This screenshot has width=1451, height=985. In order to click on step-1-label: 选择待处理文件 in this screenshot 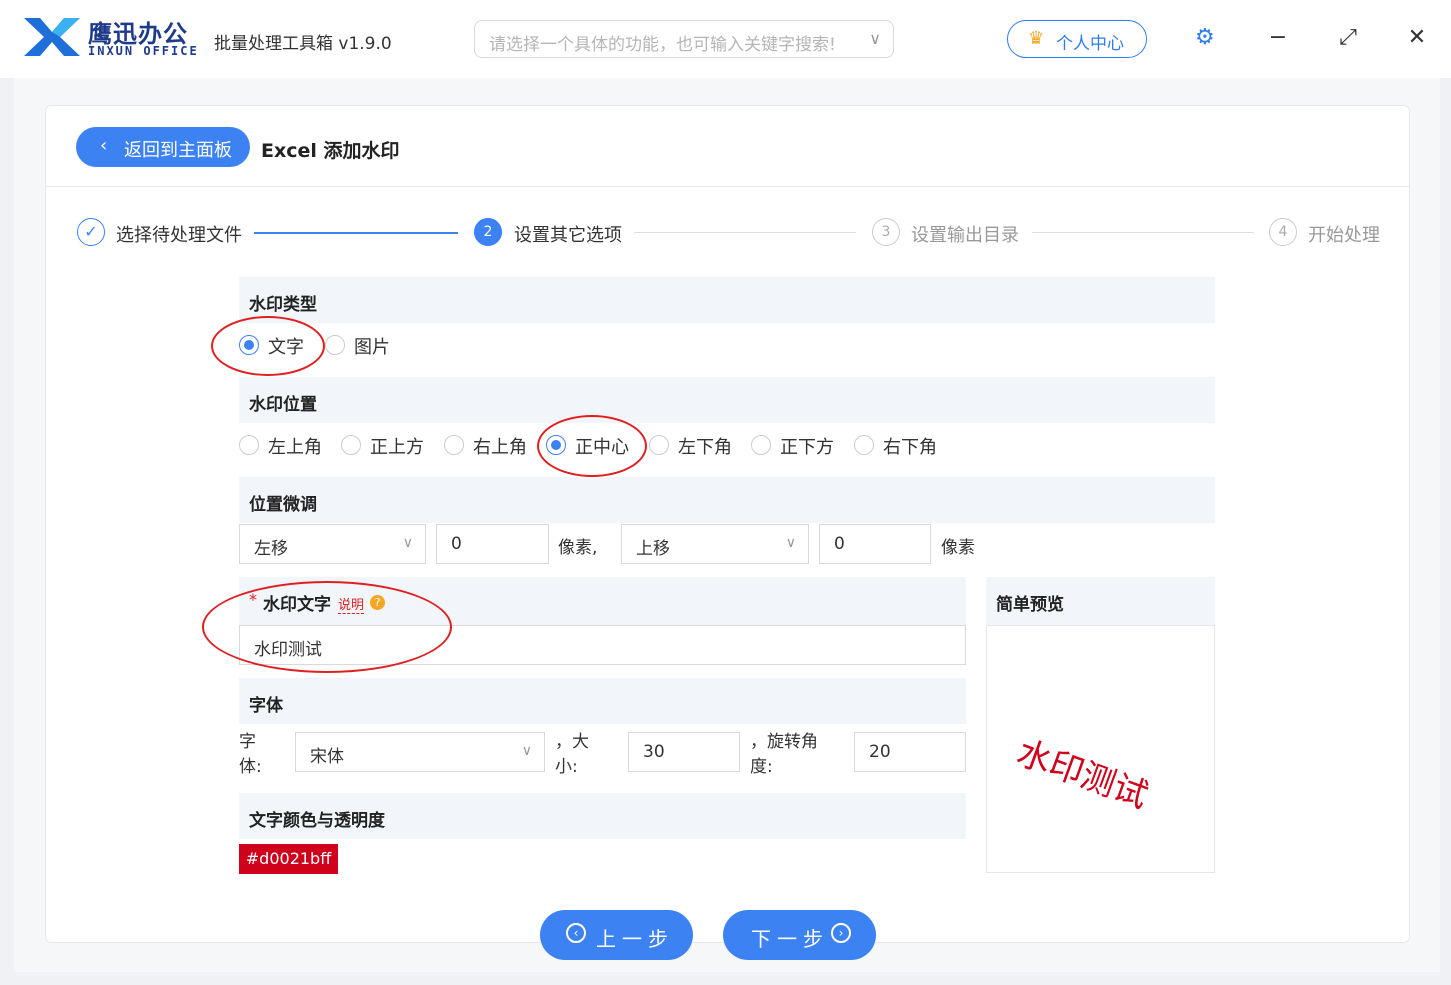, I will do `click(179, 235)`.